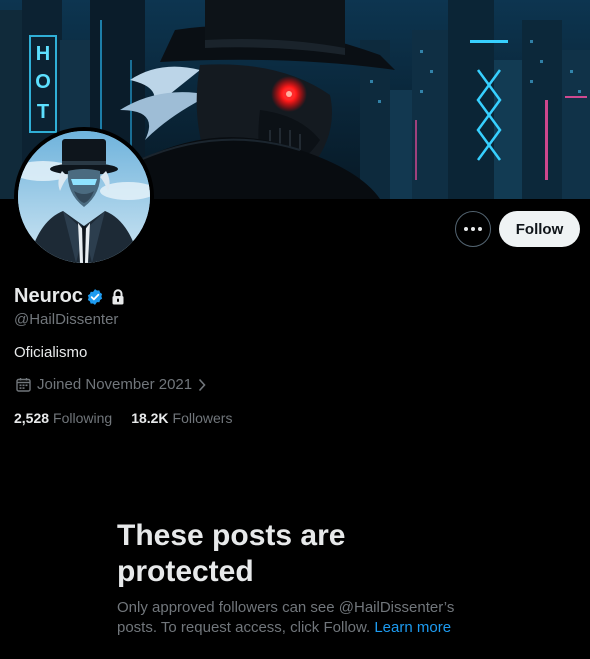  I want to click on more-options-button, so click(473, 229).